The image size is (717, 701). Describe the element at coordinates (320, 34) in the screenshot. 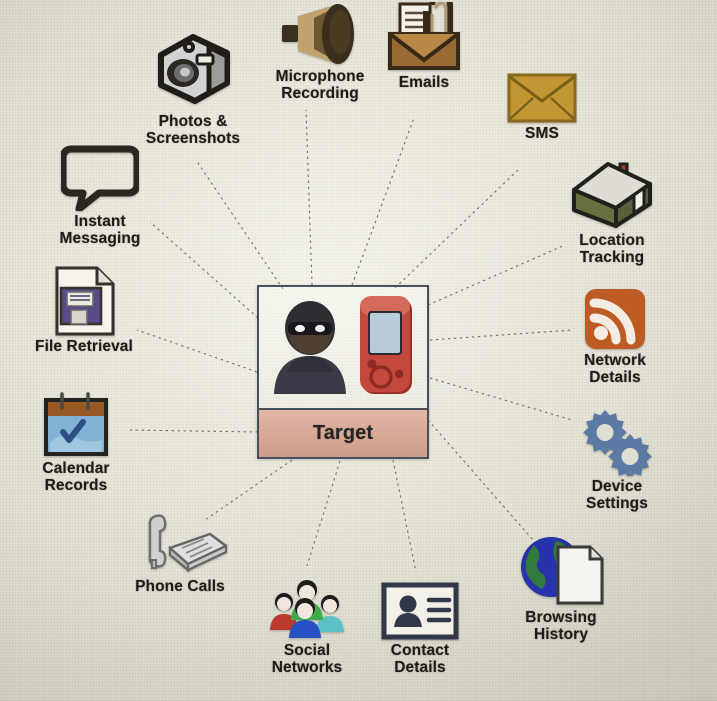

I see `megaphone-icon` at that location.